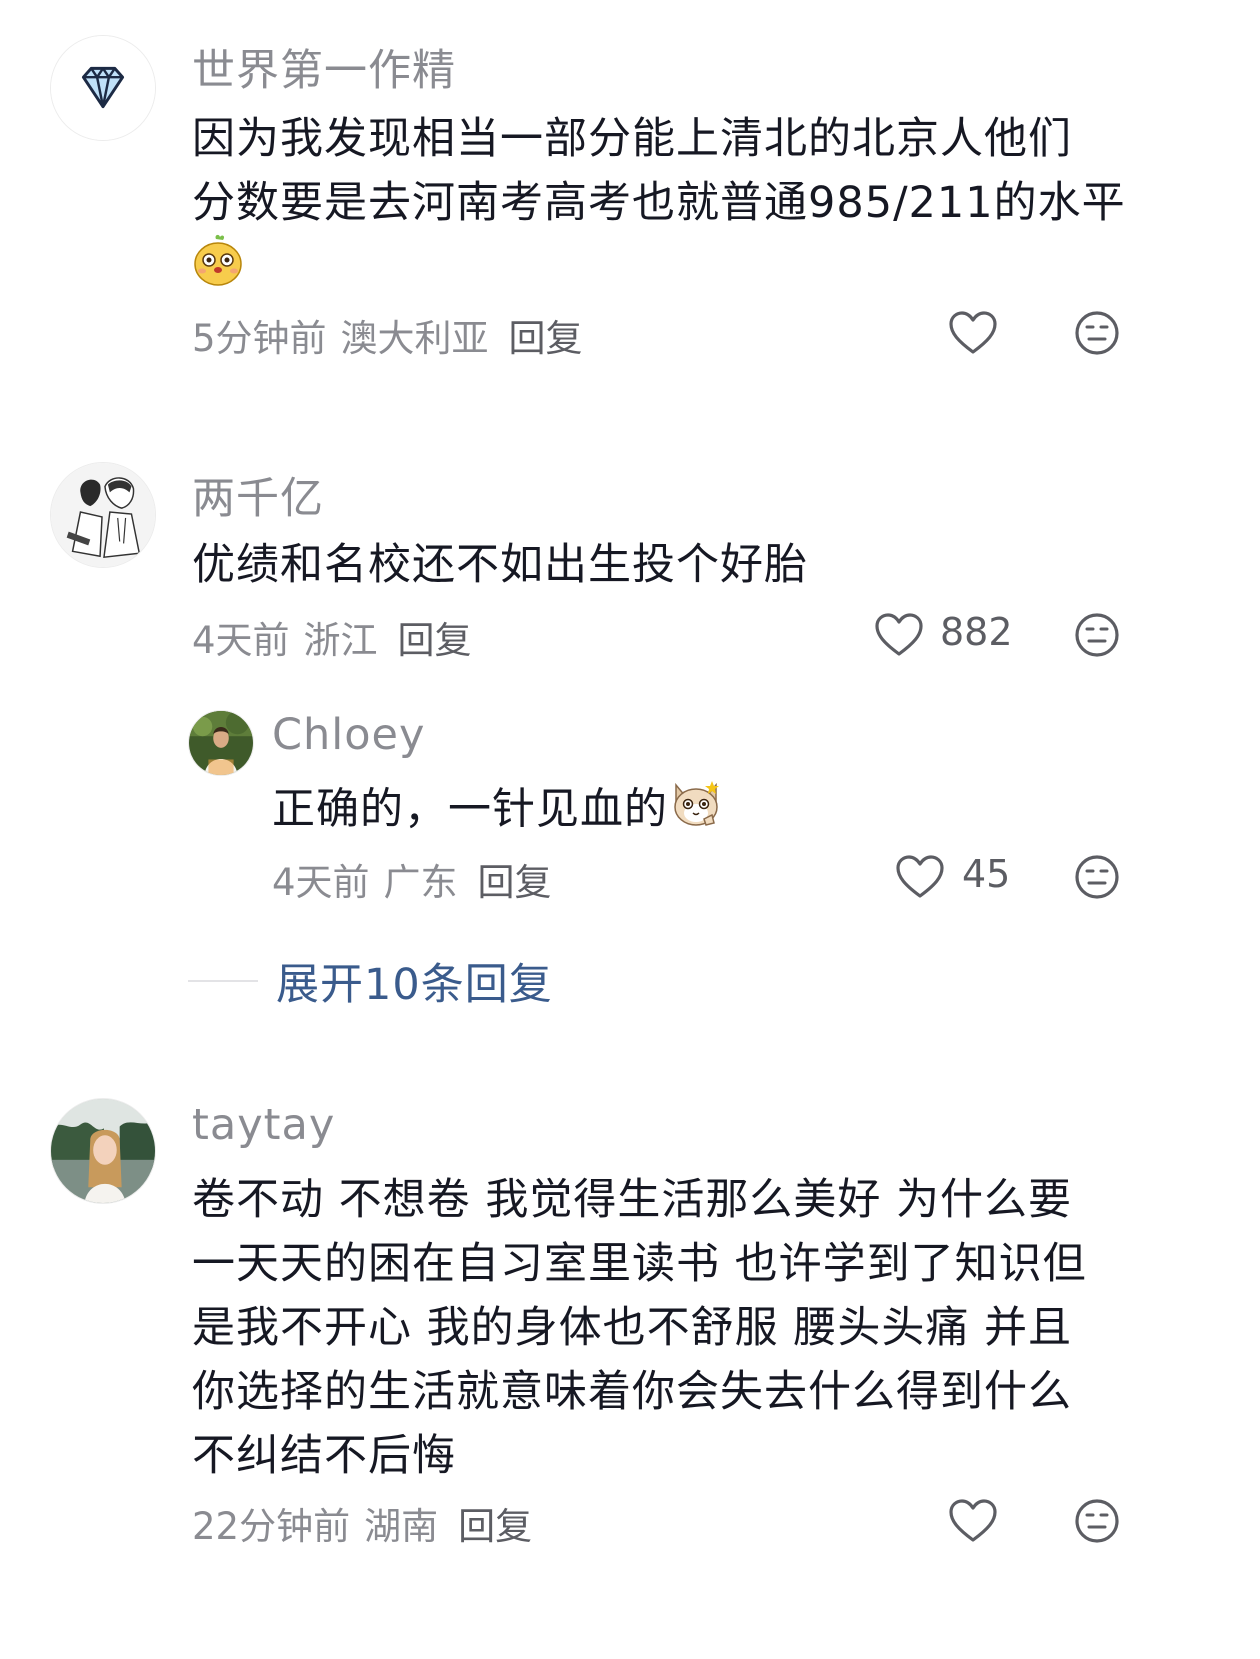  What do you see at coordinates (420, 882) in the screenshot?
I see `reply-location: 广东` at bounding box center [420, 882].